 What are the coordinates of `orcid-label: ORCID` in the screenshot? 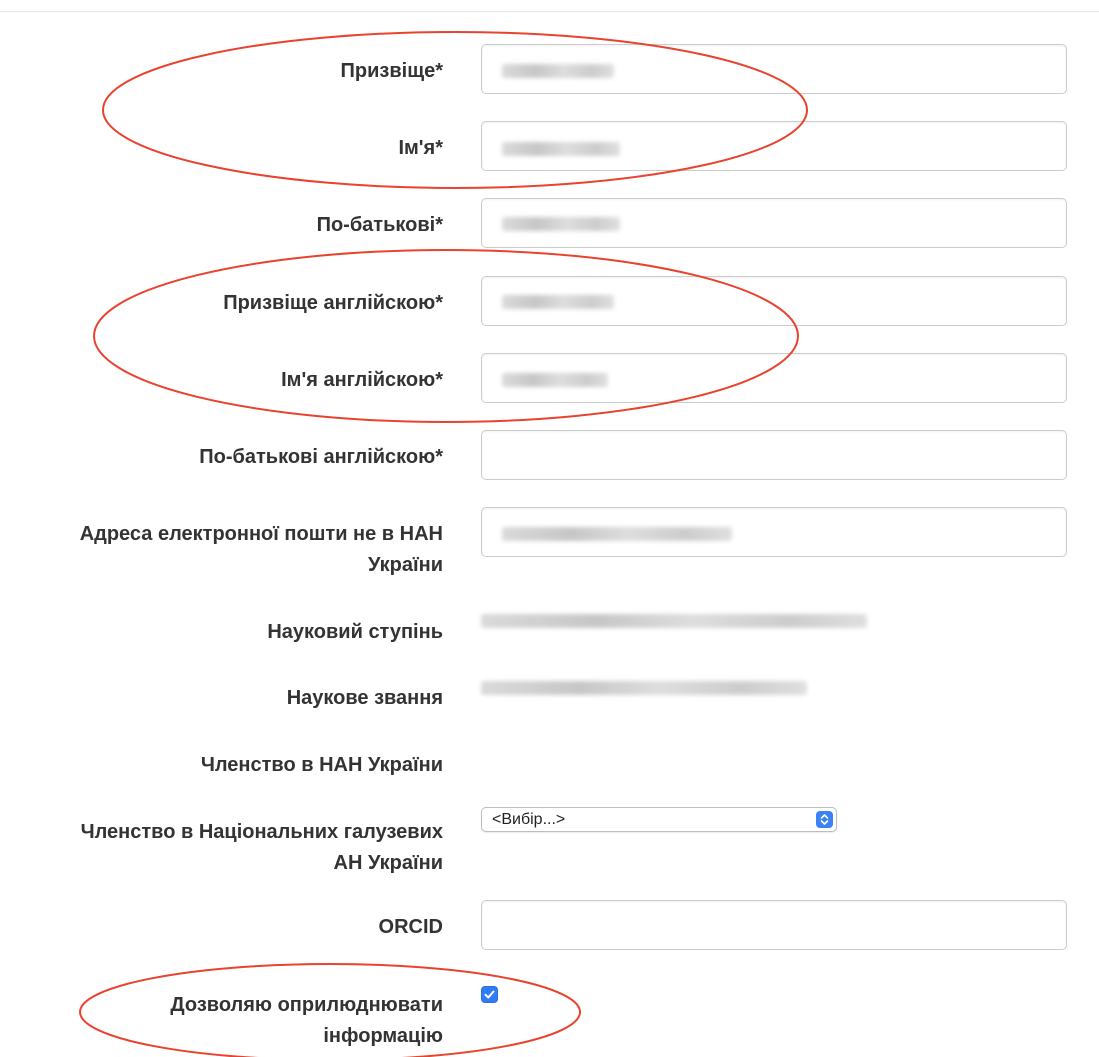 It's located at (410, 927).